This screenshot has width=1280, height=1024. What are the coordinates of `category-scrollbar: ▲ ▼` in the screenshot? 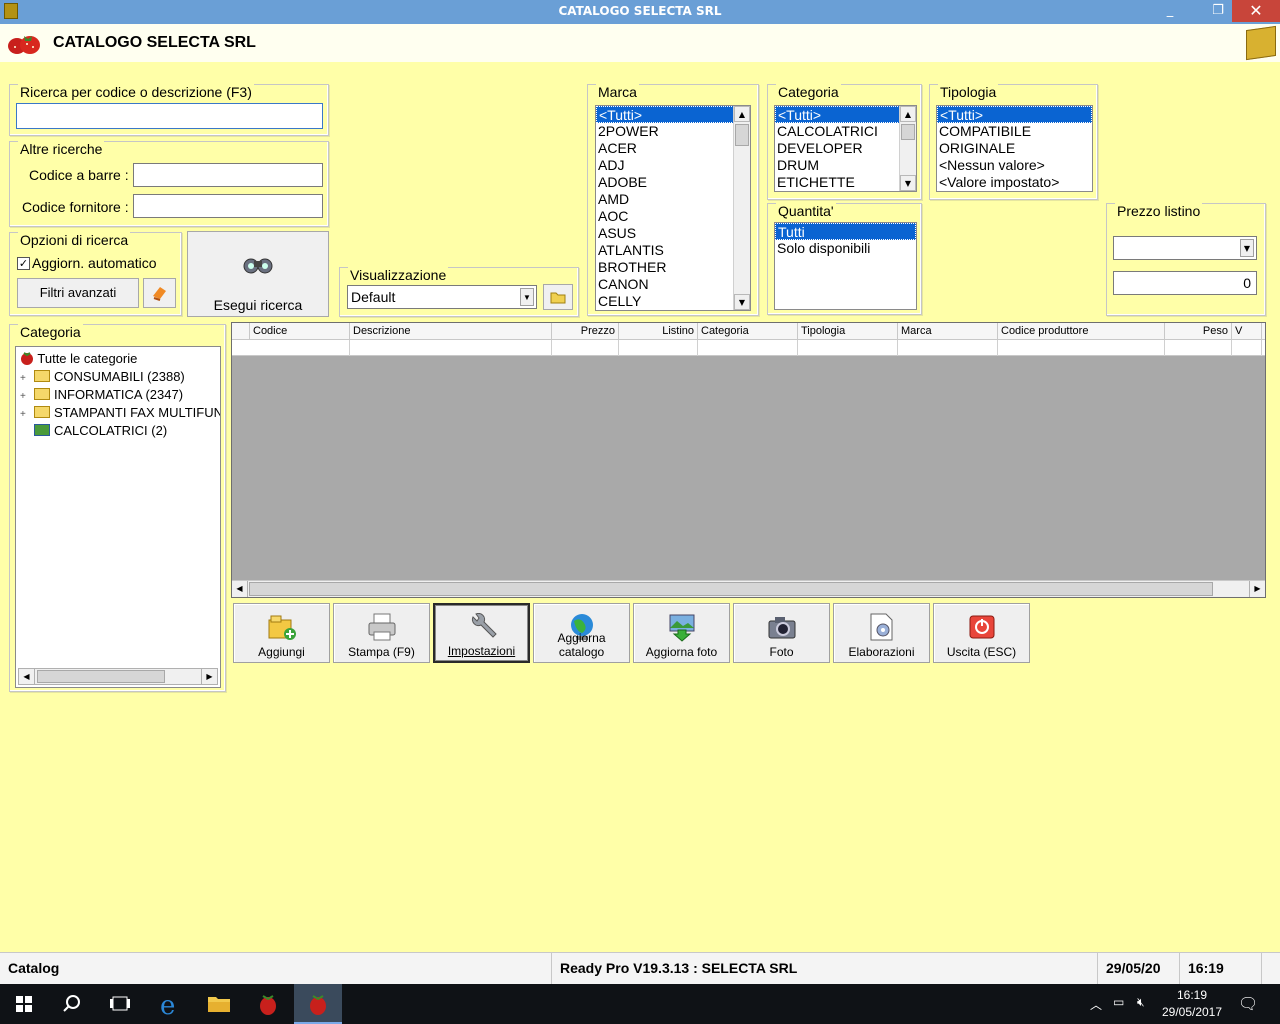 It's located at (907, 148).